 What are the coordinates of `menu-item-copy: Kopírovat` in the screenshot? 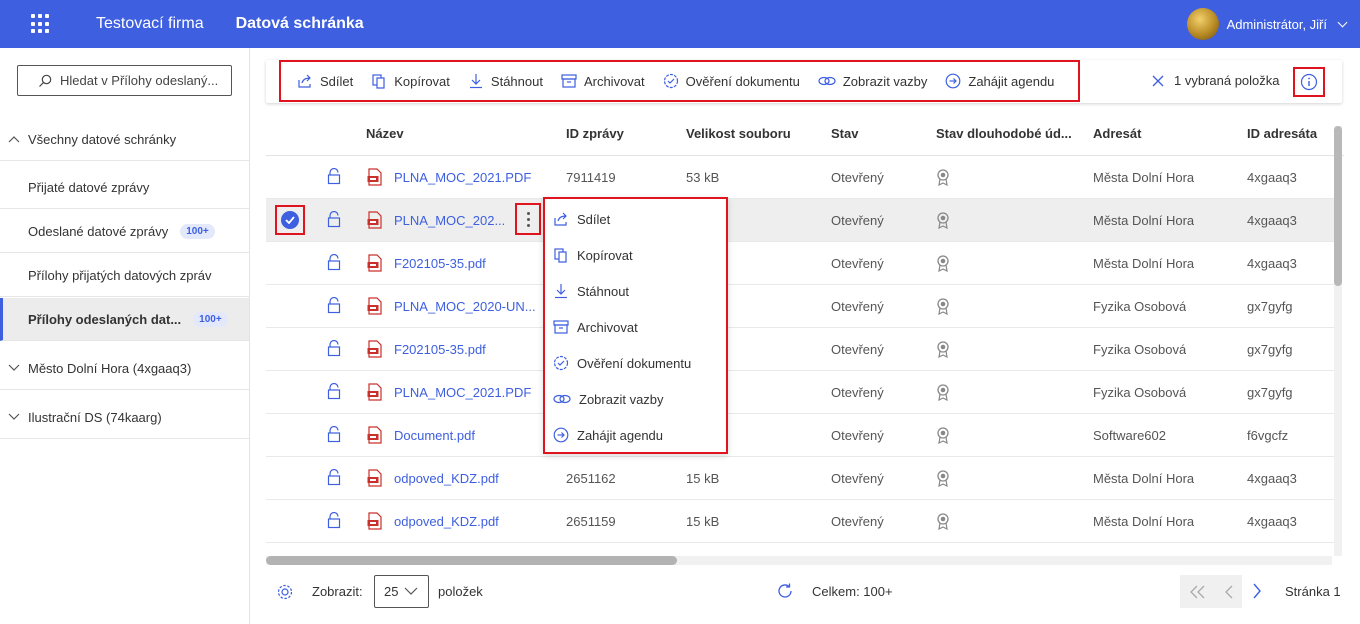 It's located at (593, 255).